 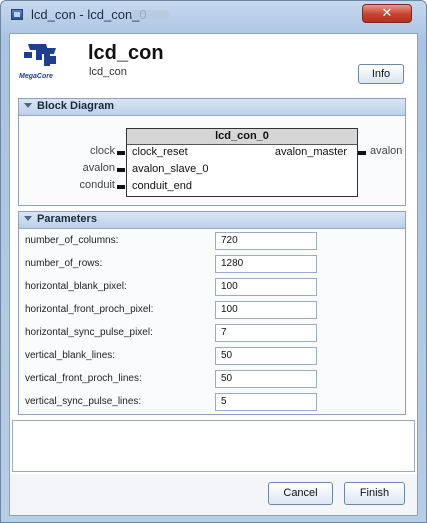 I want to click on param-row: vertical_sync_pulse_lines: 5, so click(x=215, y=403).